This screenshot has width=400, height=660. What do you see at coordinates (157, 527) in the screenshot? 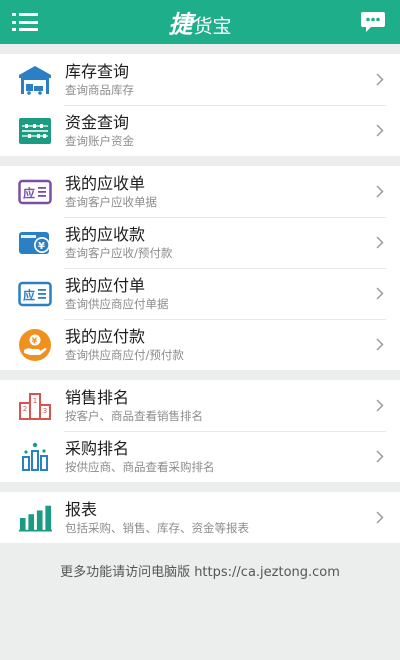
I see `item-subtitle: 包括采购、销售、库存、资金等报表` at bounding box center [157, 527].